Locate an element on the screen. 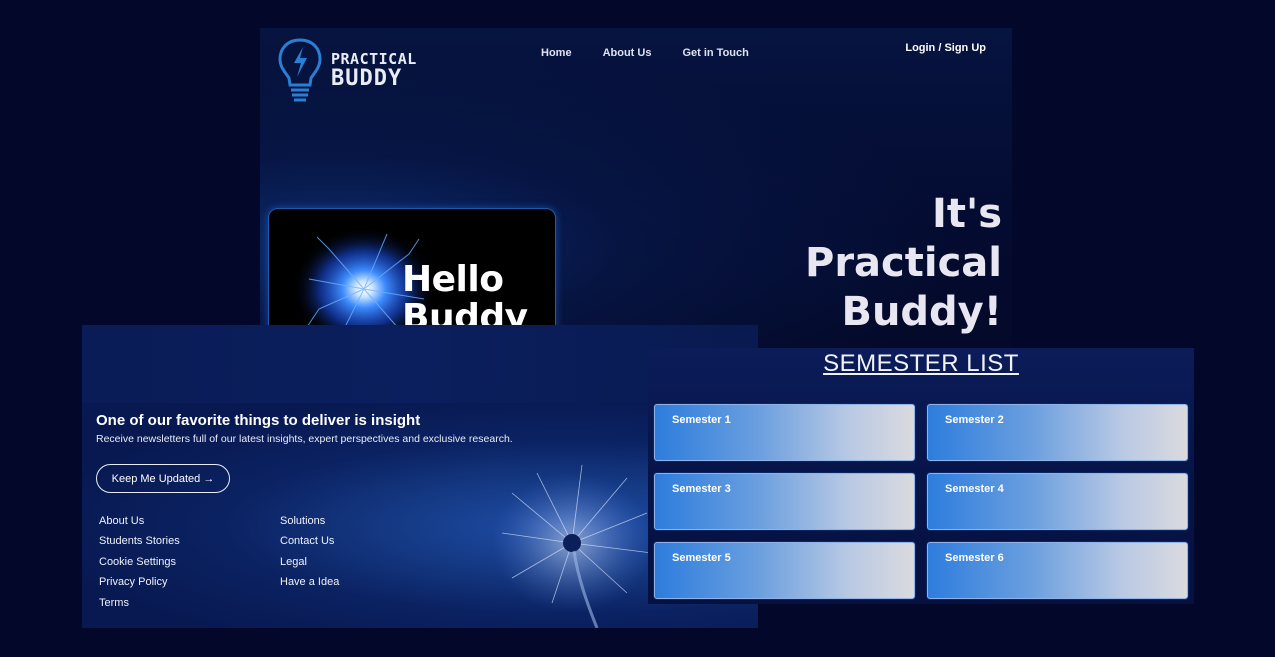  keep-me-updated-label: Keep Me Updated → is located at coordinates (163, 478).